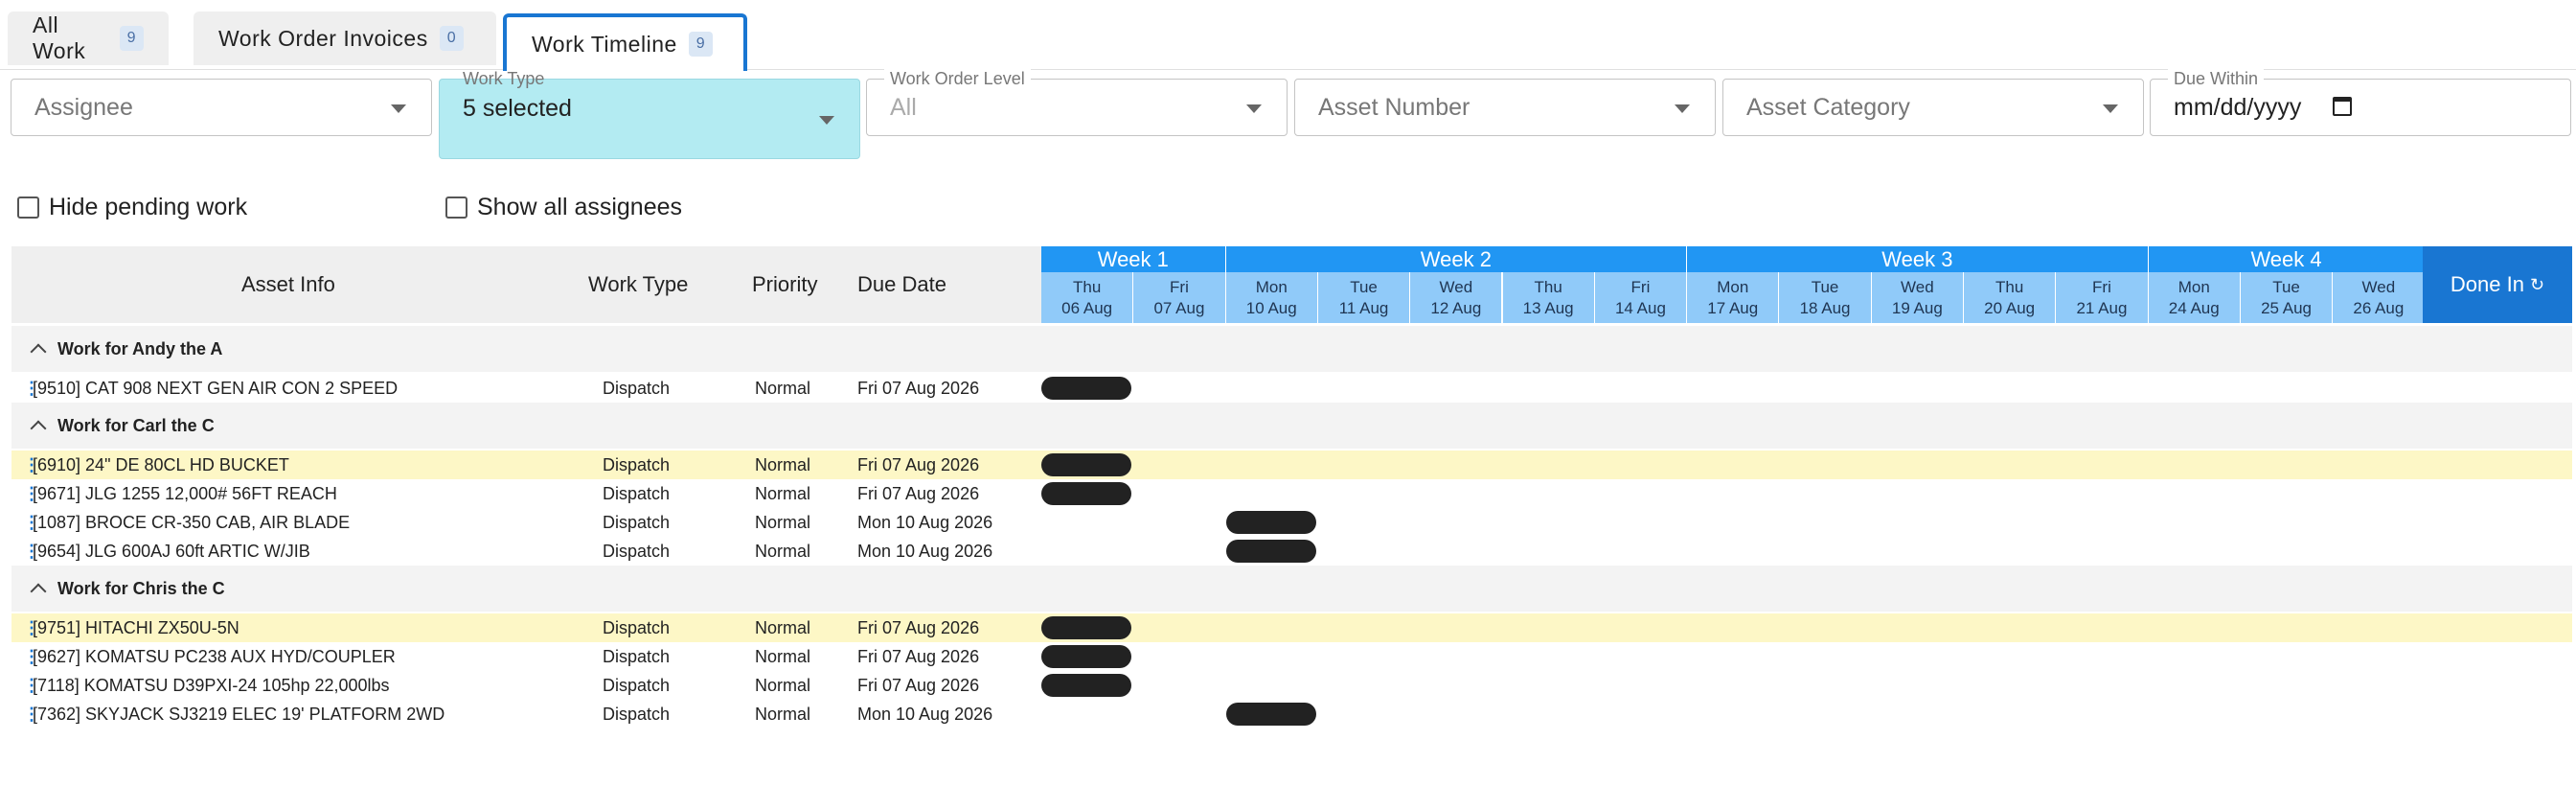 Image resolution: width=2576 pixels, height=786 pixels. What do you see at coordinates (1363, 308) in the screenshot?
I see `day-date: 11 Aug` at bounding box center [1363, 308].